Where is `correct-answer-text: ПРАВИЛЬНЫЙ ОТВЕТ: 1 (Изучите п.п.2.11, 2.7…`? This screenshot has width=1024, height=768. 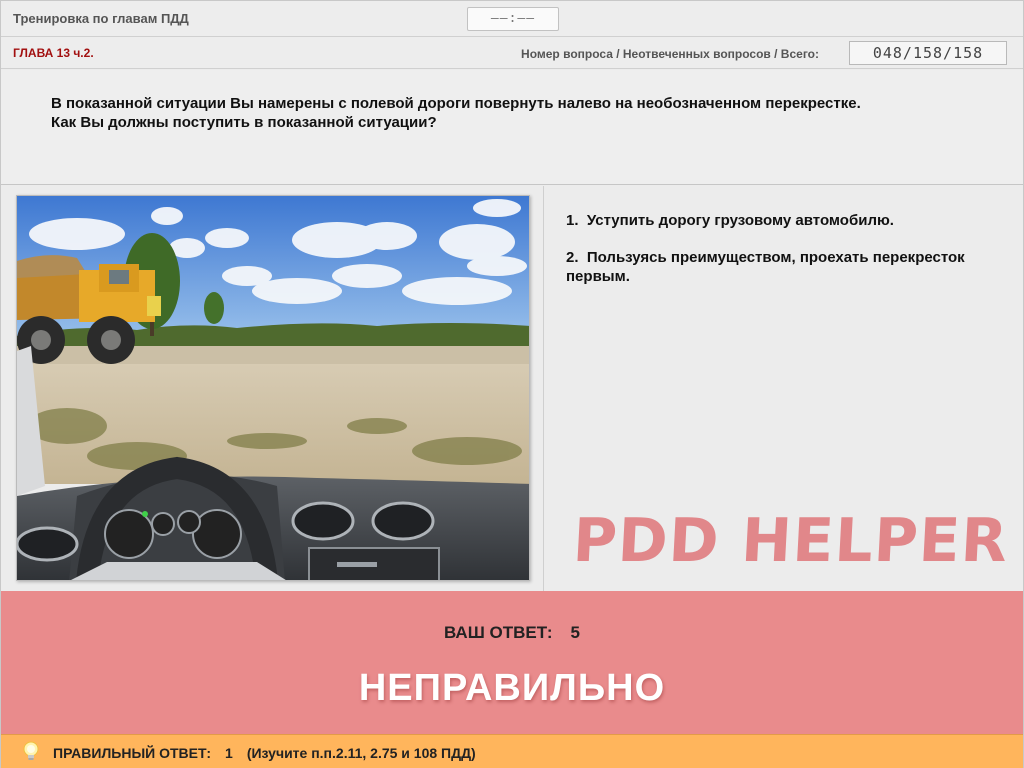 correct-answer-text: ПРАВИЛЬНЫЙ ОТВЕТ: 1 (Изучите п.п.2.11, 2.7… is located at coordinates (264, 753).